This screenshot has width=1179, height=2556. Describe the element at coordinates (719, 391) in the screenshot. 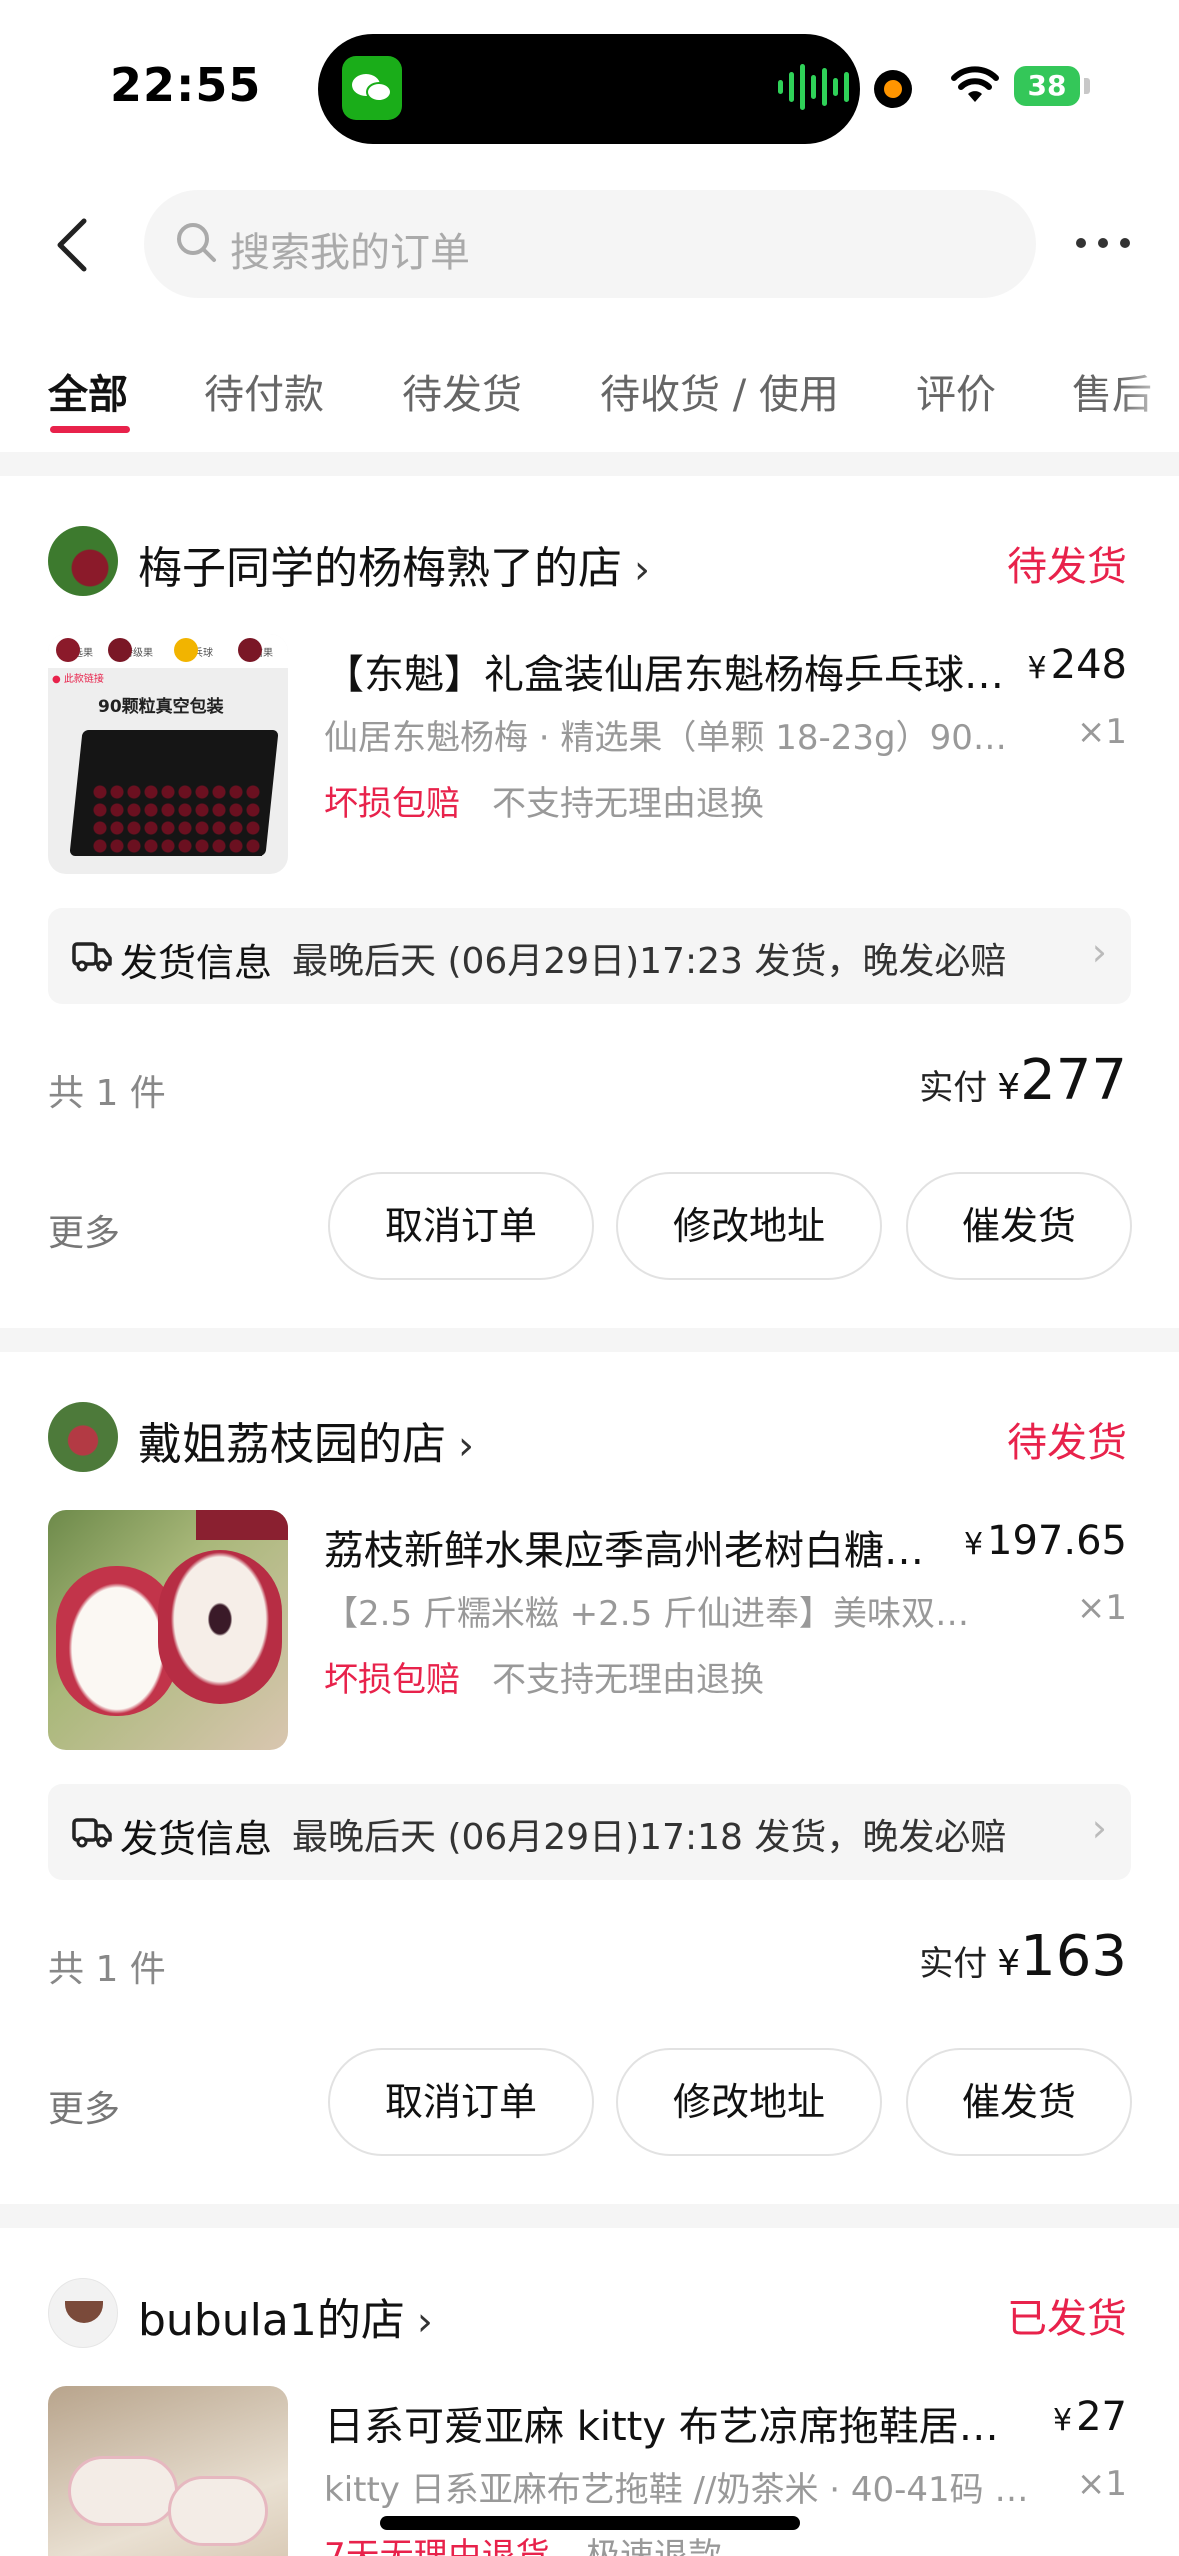

I see `tab-pending-receipt: 待收货 / 使用` at that location.